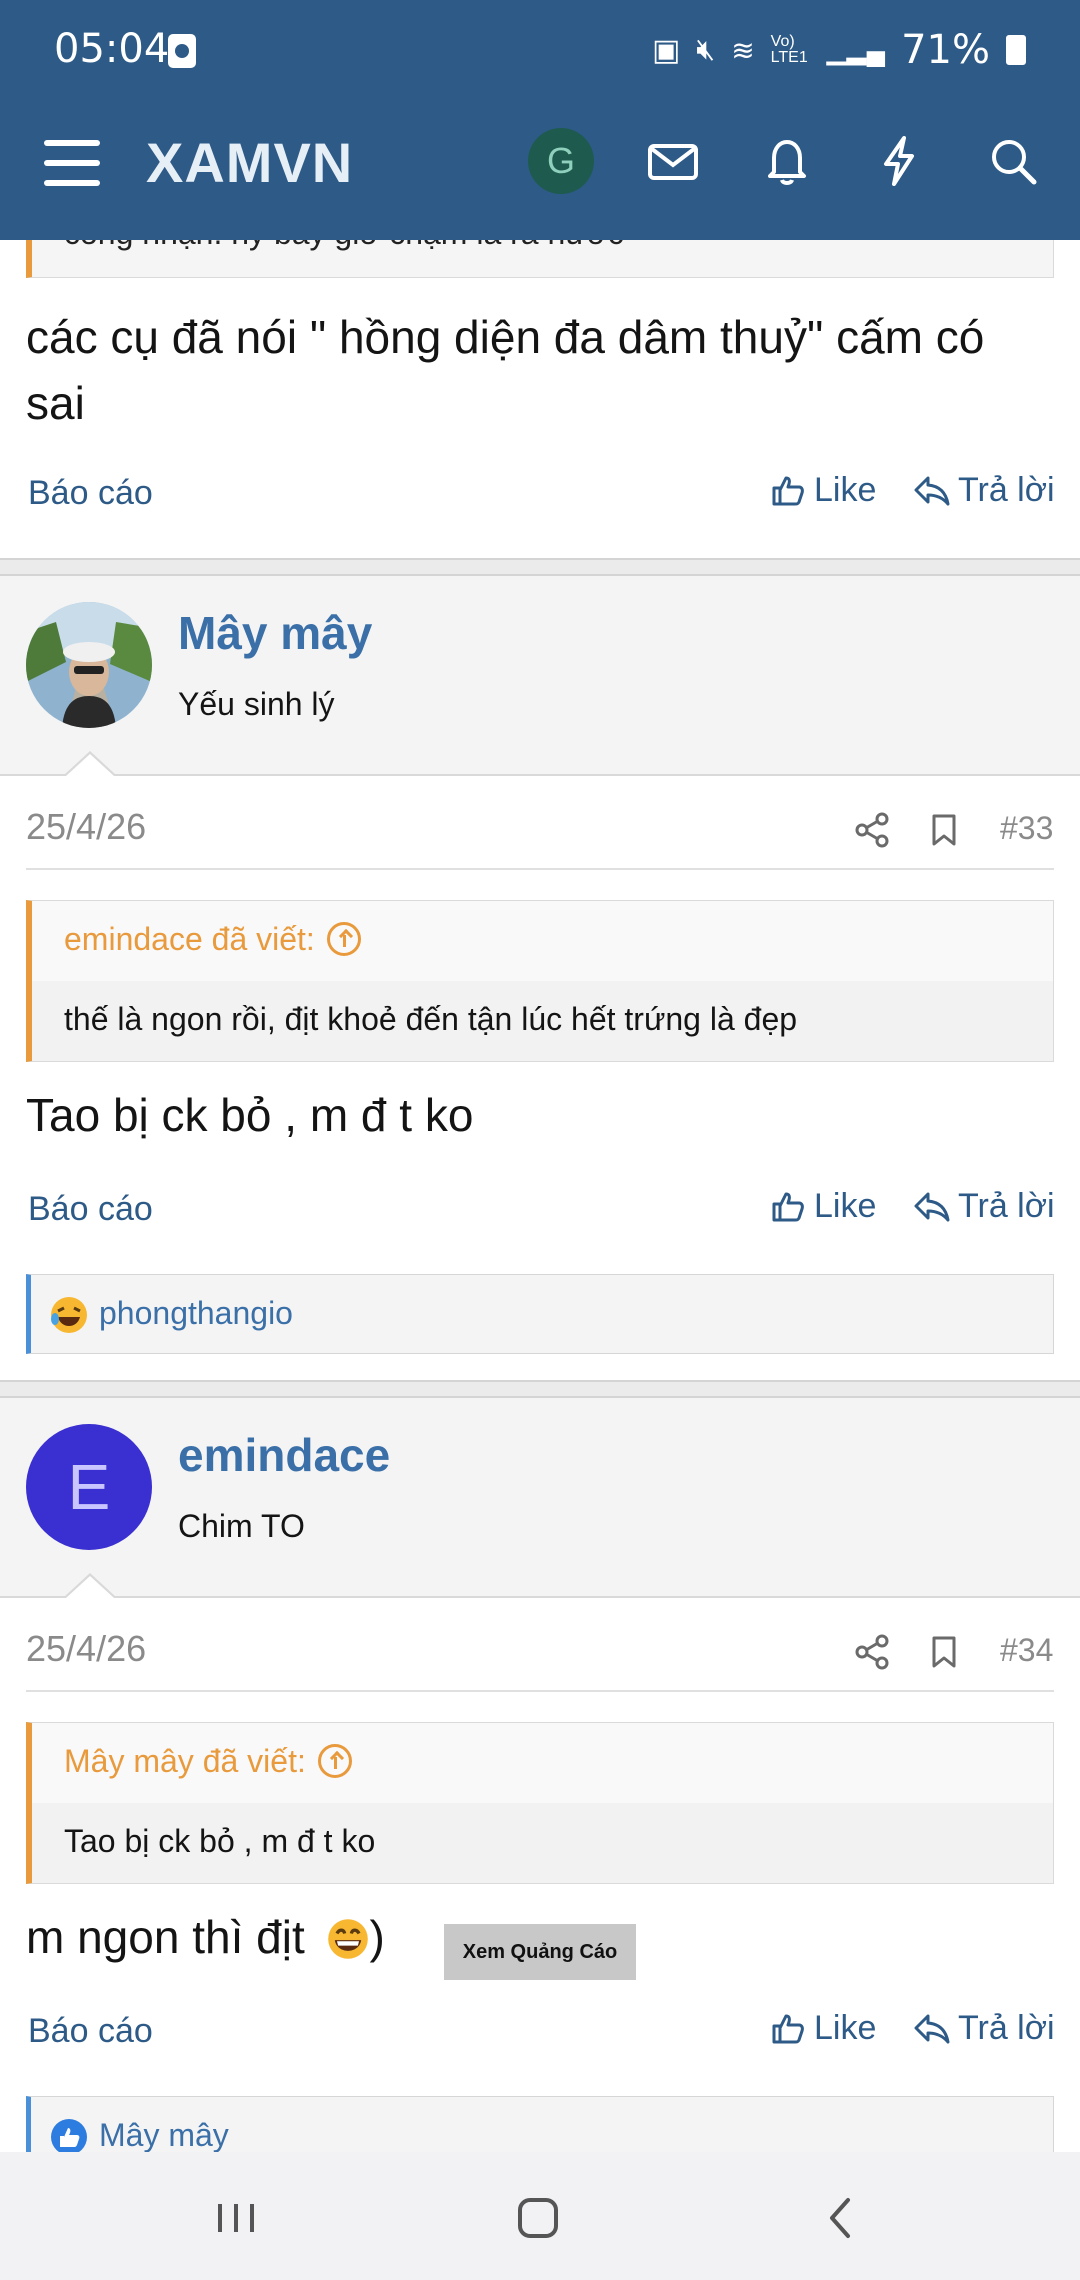  I want to click on message-text: m ngon thì địt, so click(165, 1937).